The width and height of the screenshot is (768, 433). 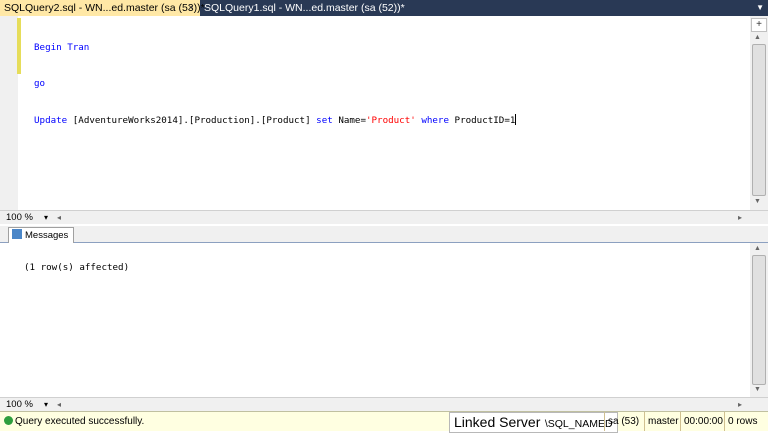 What do you see at coordinates (275, 48) in the screenshot?
I see `code-line-1: Begin Tran` at bounding box center [275, 48].